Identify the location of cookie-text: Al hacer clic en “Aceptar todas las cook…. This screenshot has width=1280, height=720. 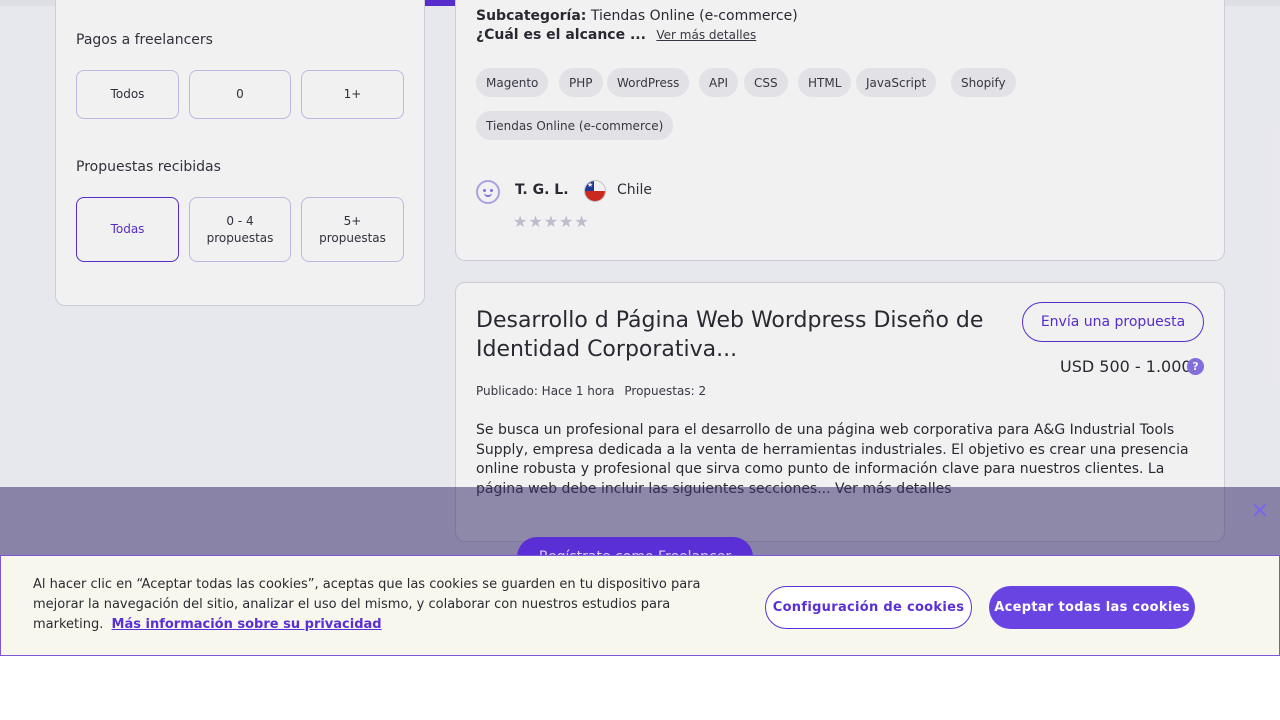
(378, 605).